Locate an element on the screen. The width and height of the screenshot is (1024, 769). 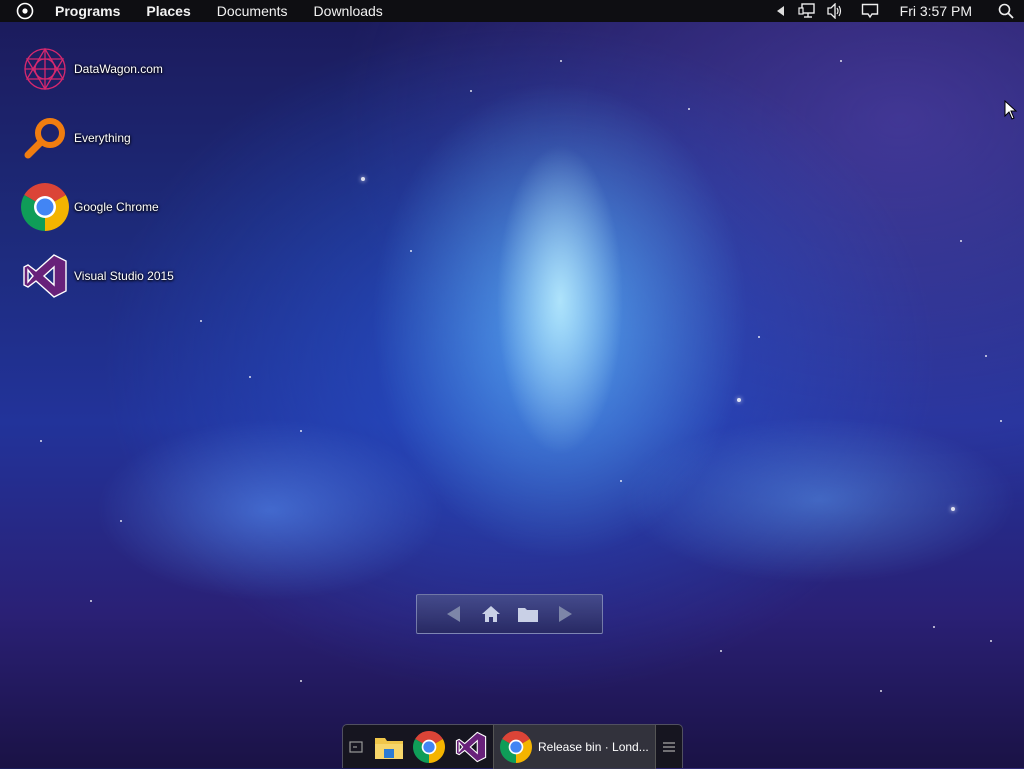
desktop-icon-visual-studio: Visual Studio 2015 is located at coordinates (97, 276).